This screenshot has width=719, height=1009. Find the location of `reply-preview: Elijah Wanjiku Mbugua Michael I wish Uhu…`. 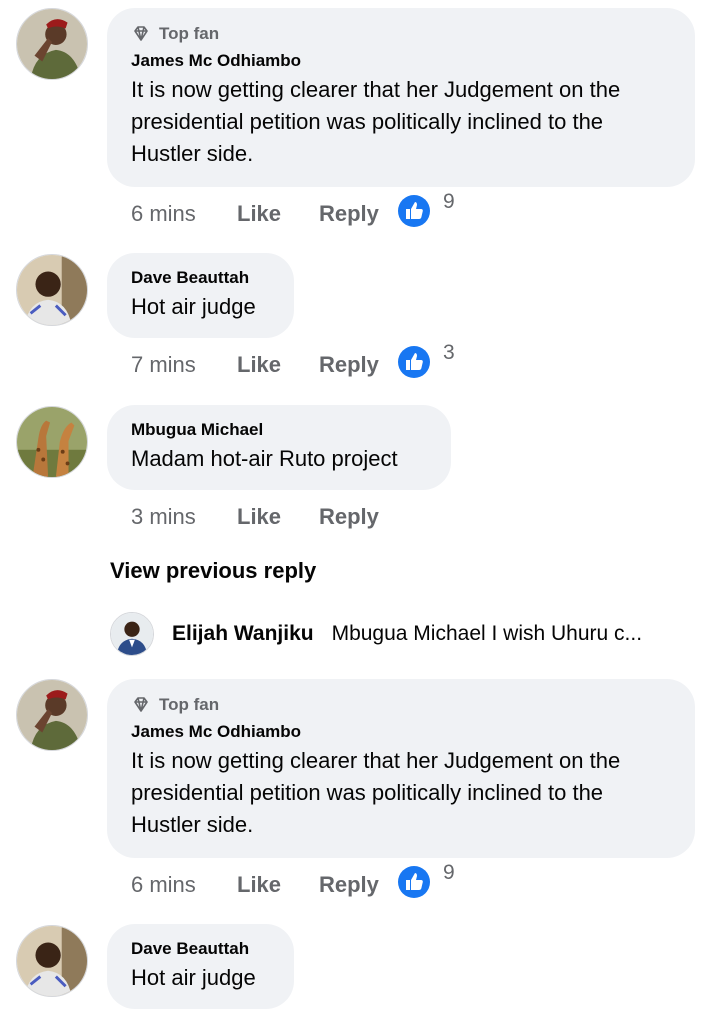

reply-preview: Elijah Wanjiku Mbugua Michael I wish Uhu… is located at coordinates (405, 634).